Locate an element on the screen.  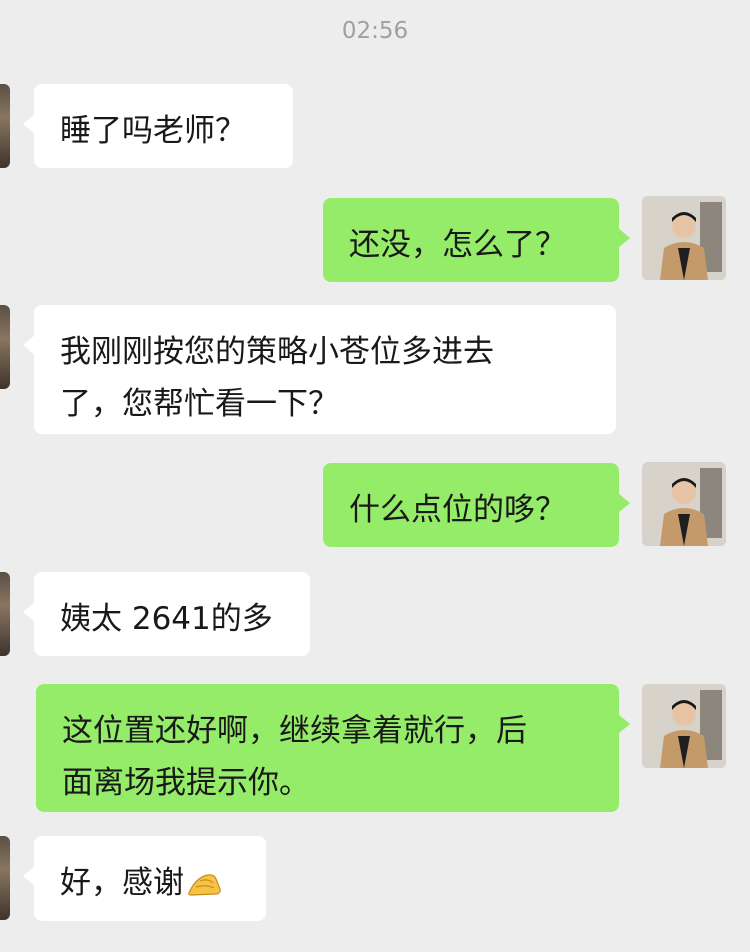
message-text-line: 我刚刚按您的策略小苍位多进去 is located at coordinates (277, 352).